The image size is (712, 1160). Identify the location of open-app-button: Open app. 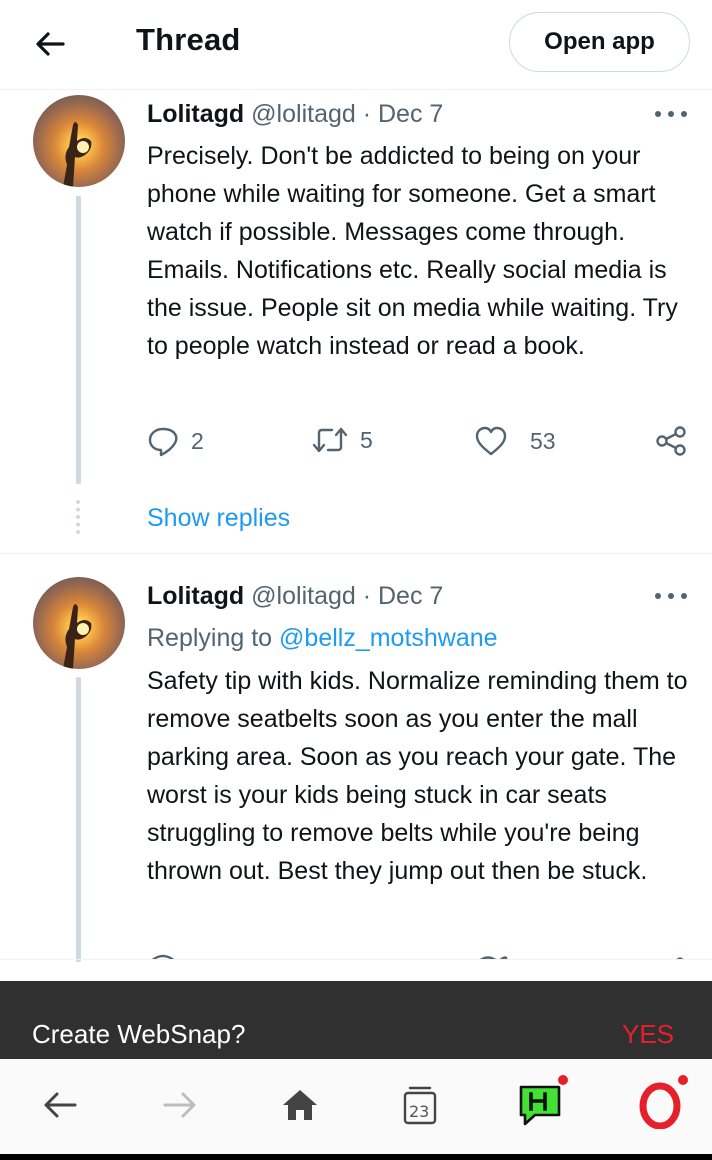
(599, 42).